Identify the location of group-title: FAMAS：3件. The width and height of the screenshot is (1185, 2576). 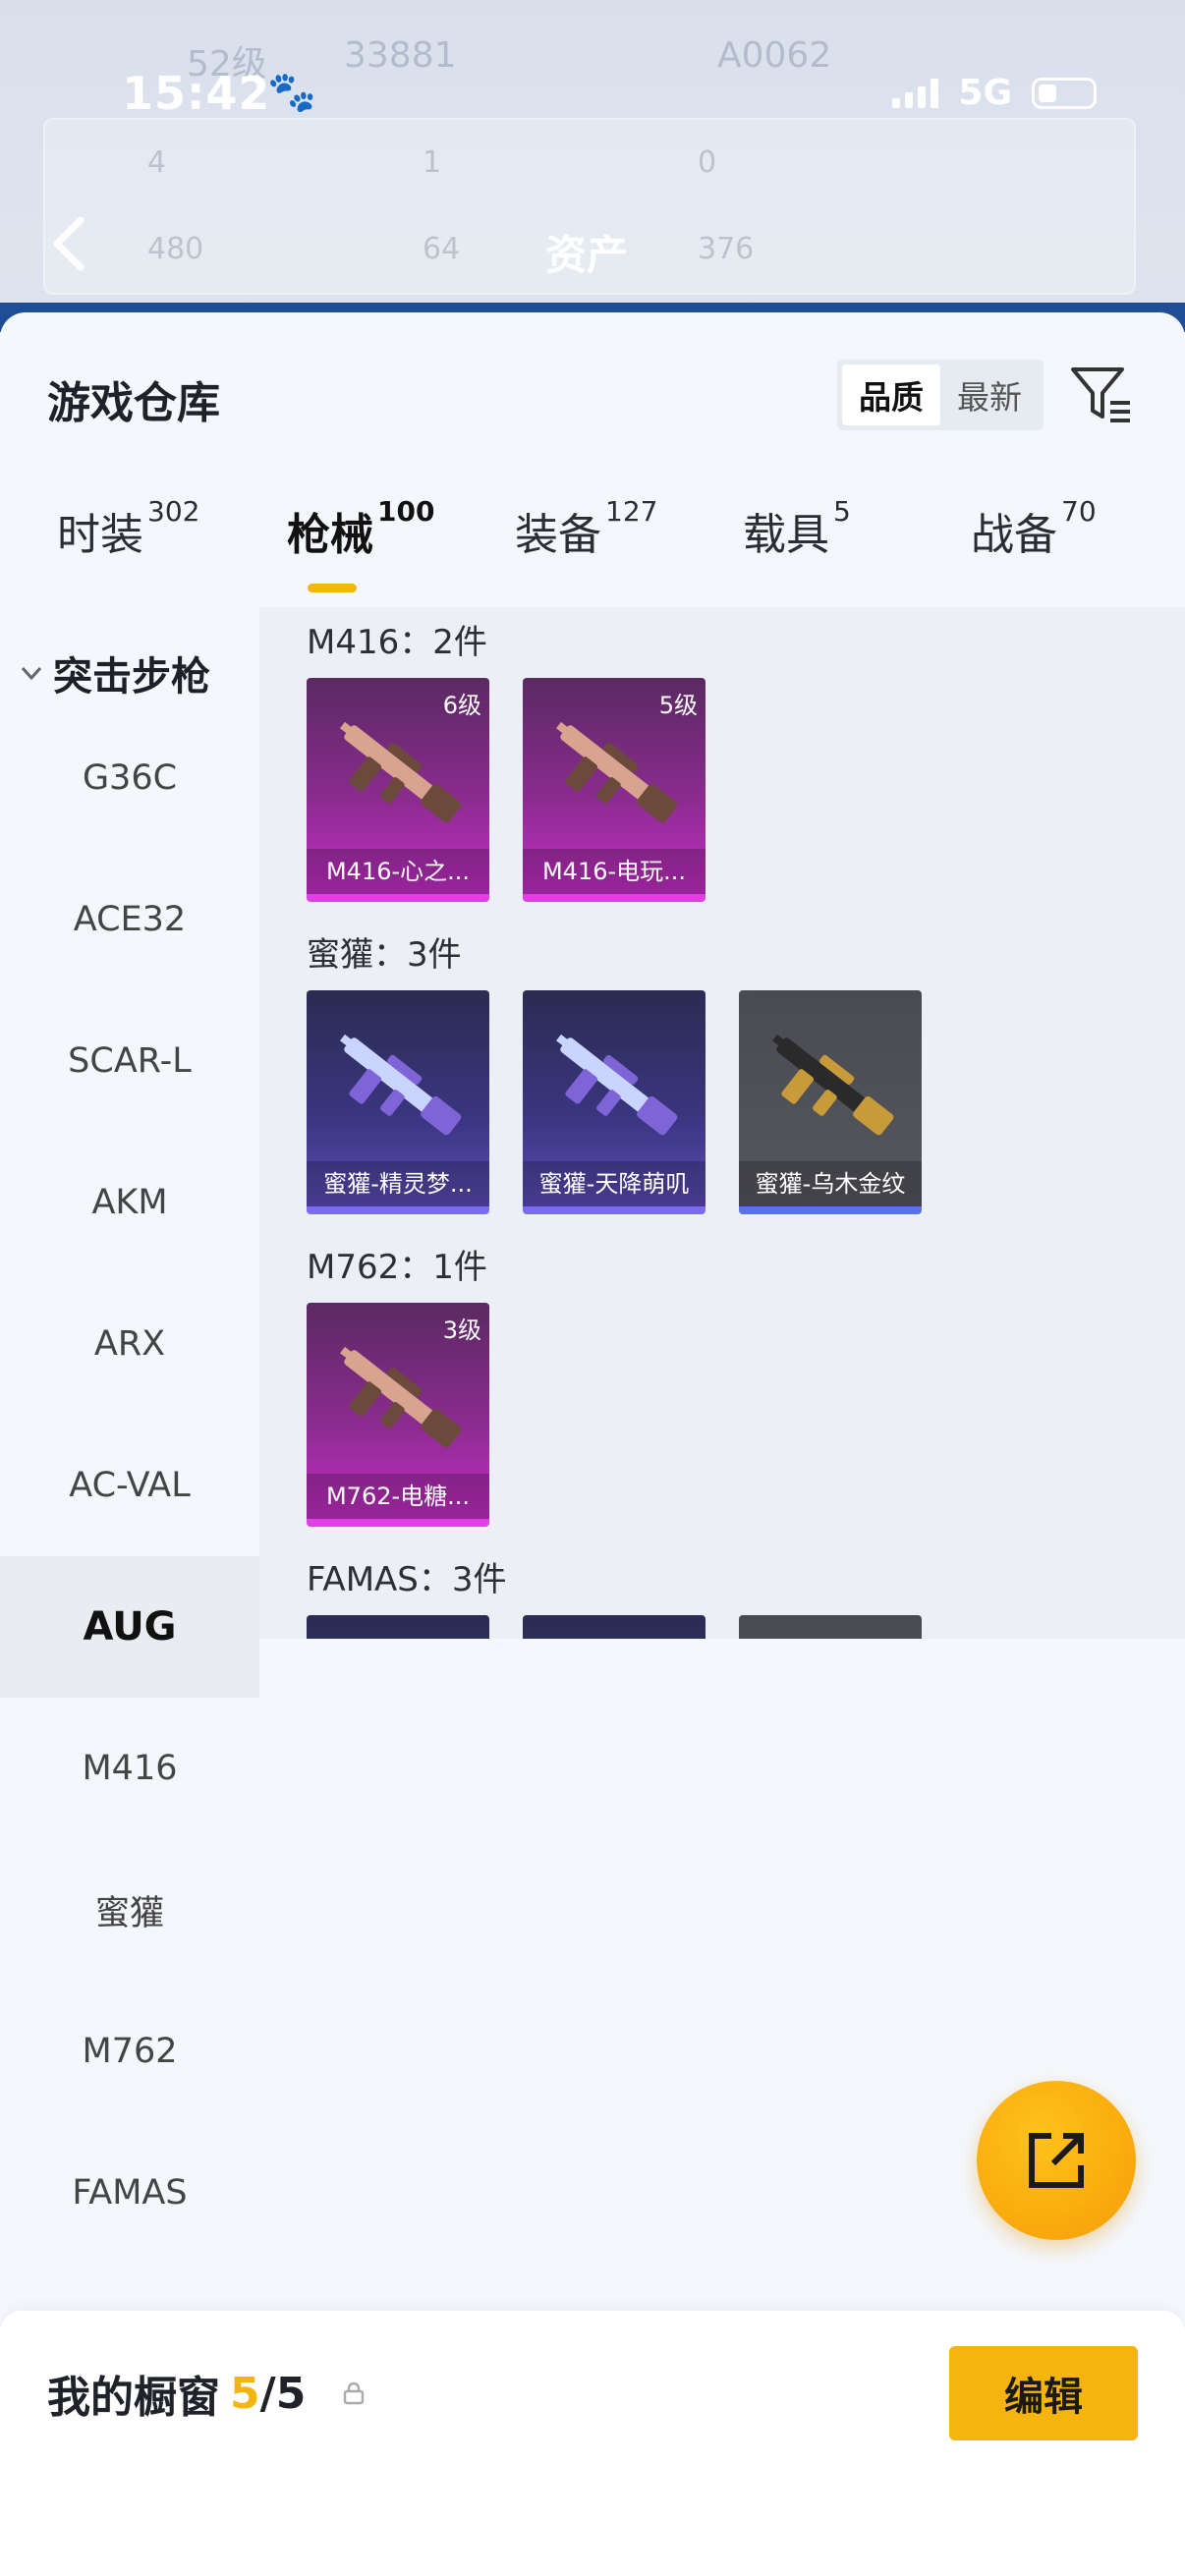
(407, 1579).